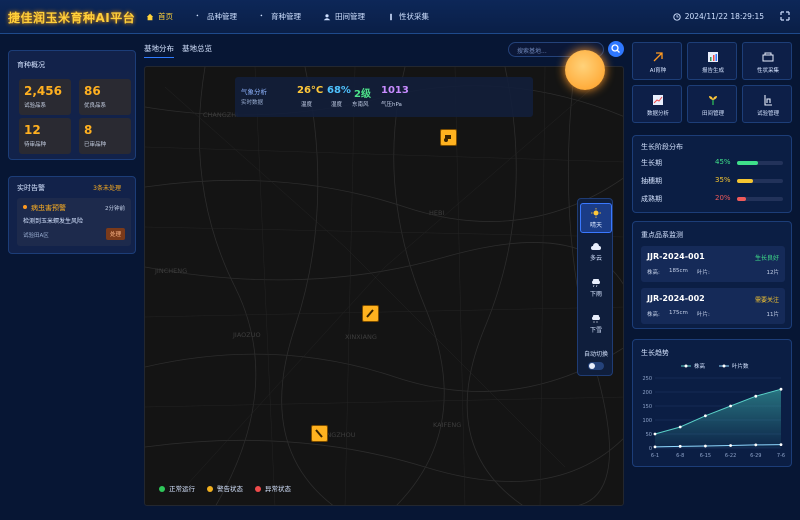 The image size is (800, 520). What do you see at coordinates (35, 106) in the screenshot?
I see `stat-label: 试验品系` at bounding box center [35, 106].